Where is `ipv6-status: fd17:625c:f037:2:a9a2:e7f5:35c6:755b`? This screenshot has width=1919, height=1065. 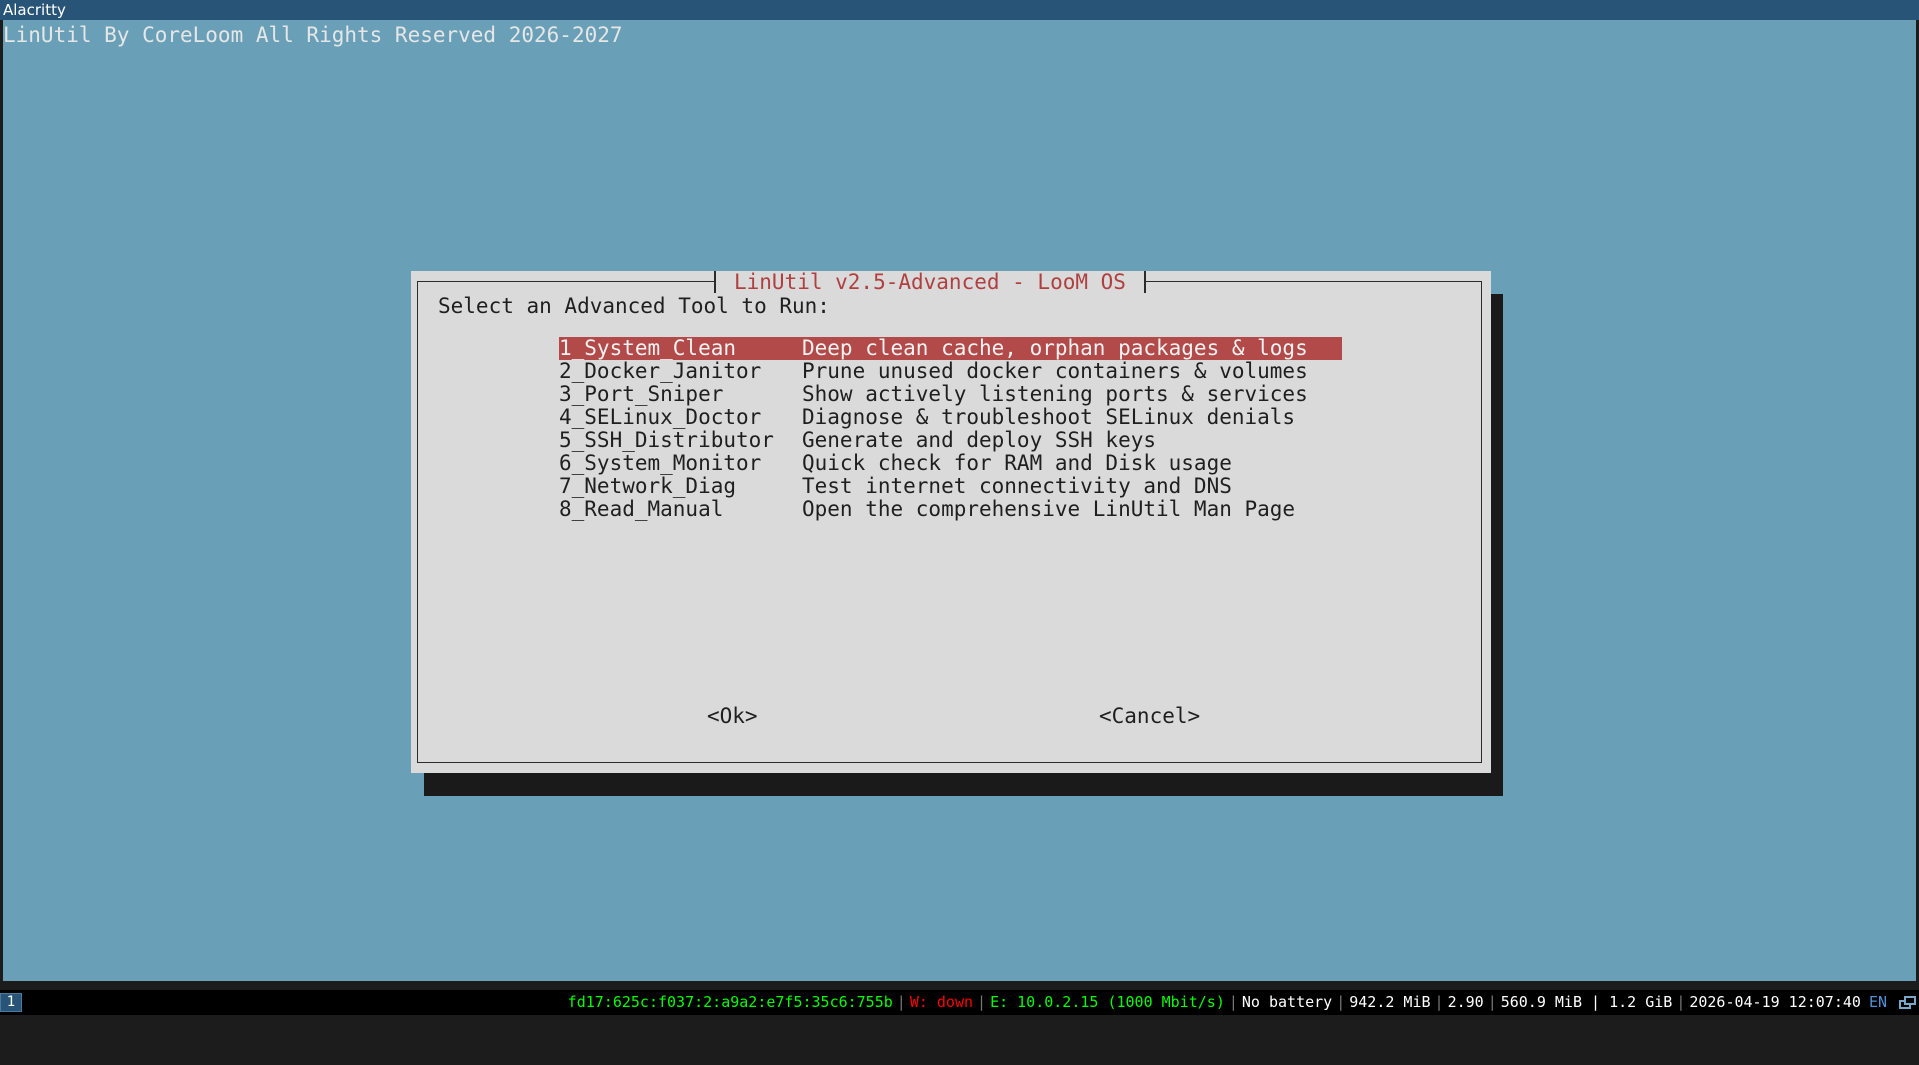 ipv6-status: fd17:625c:f037:2:a9a2:e7f5:35c6:755b is located at coordinates (730, 1002).